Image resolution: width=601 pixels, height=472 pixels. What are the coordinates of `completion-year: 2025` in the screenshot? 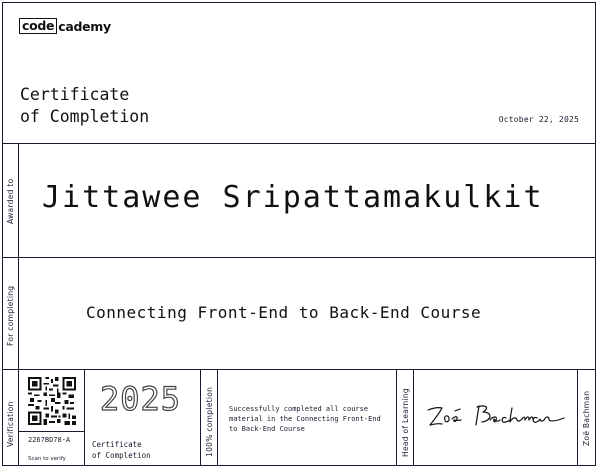 It's located at (140, 398).